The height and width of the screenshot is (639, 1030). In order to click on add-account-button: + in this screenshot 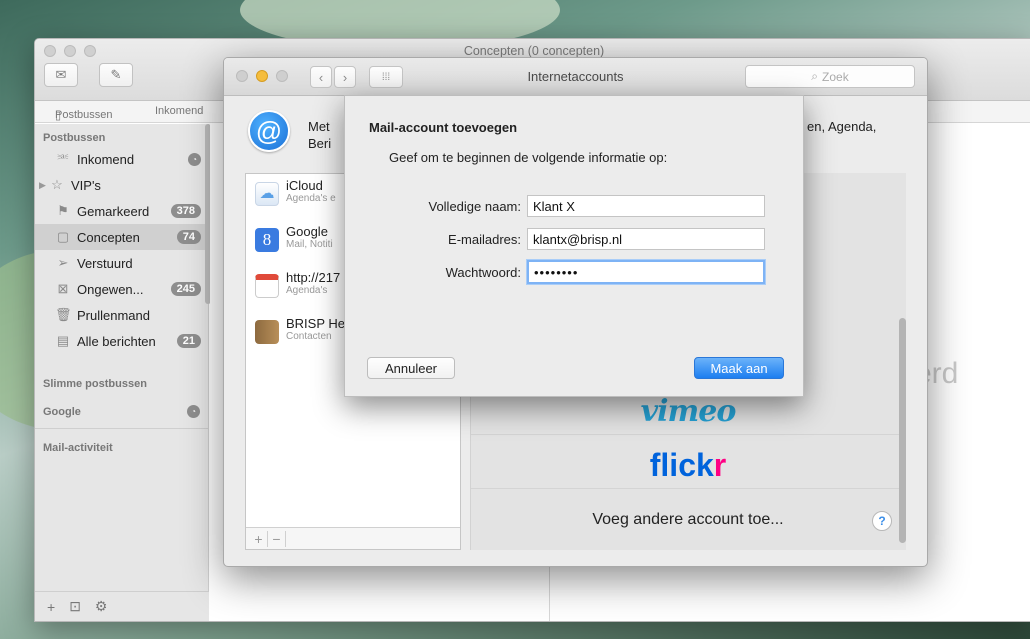, I will do `click(259, 539)`.